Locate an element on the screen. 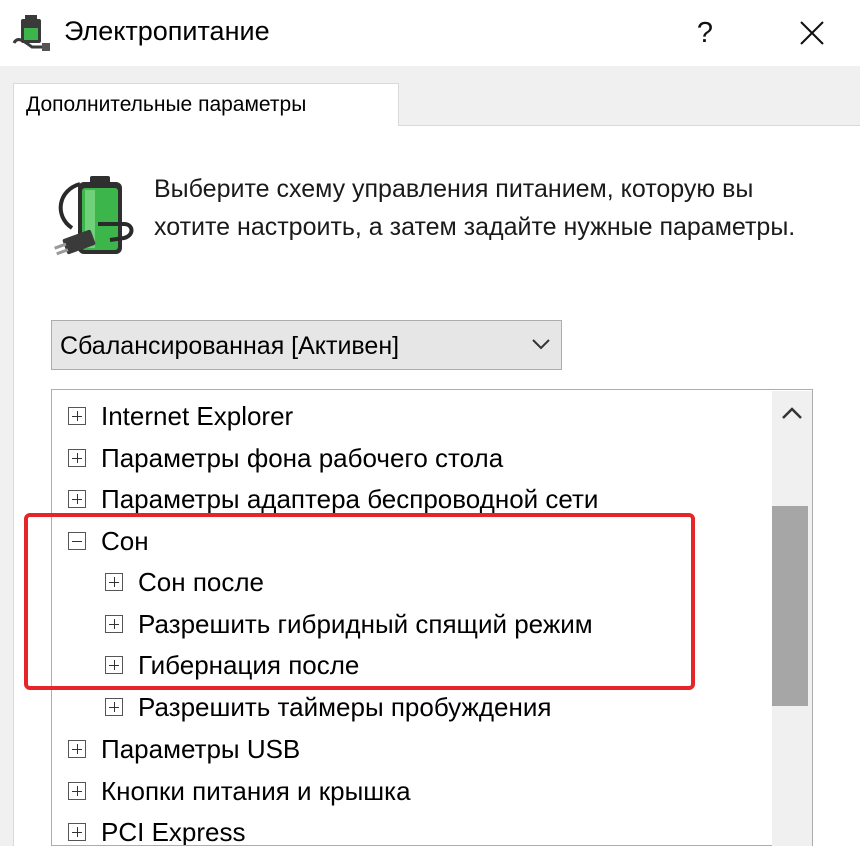 This screenshot has width=860, height=846. power-plan-value: Сбалансированная [Активен] is located at coordinates (230, 346).